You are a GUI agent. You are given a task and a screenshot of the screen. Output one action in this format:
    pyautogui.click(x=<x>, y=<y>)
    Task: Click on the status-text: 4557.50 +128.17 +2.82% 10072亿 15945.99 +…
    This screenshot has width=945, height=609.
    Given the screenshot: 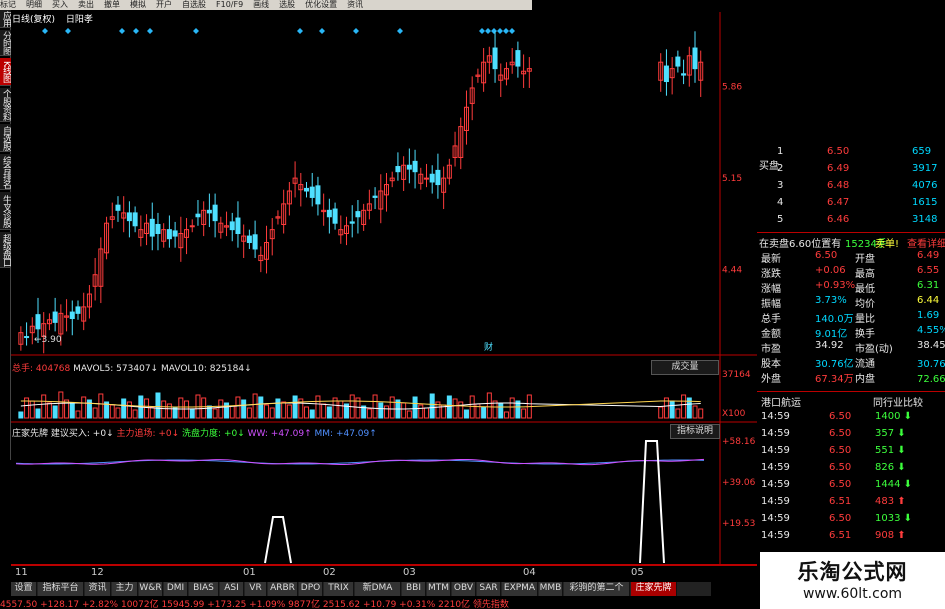 What is the action you would take?
    pyautogui.click(x=254, y=604)
    